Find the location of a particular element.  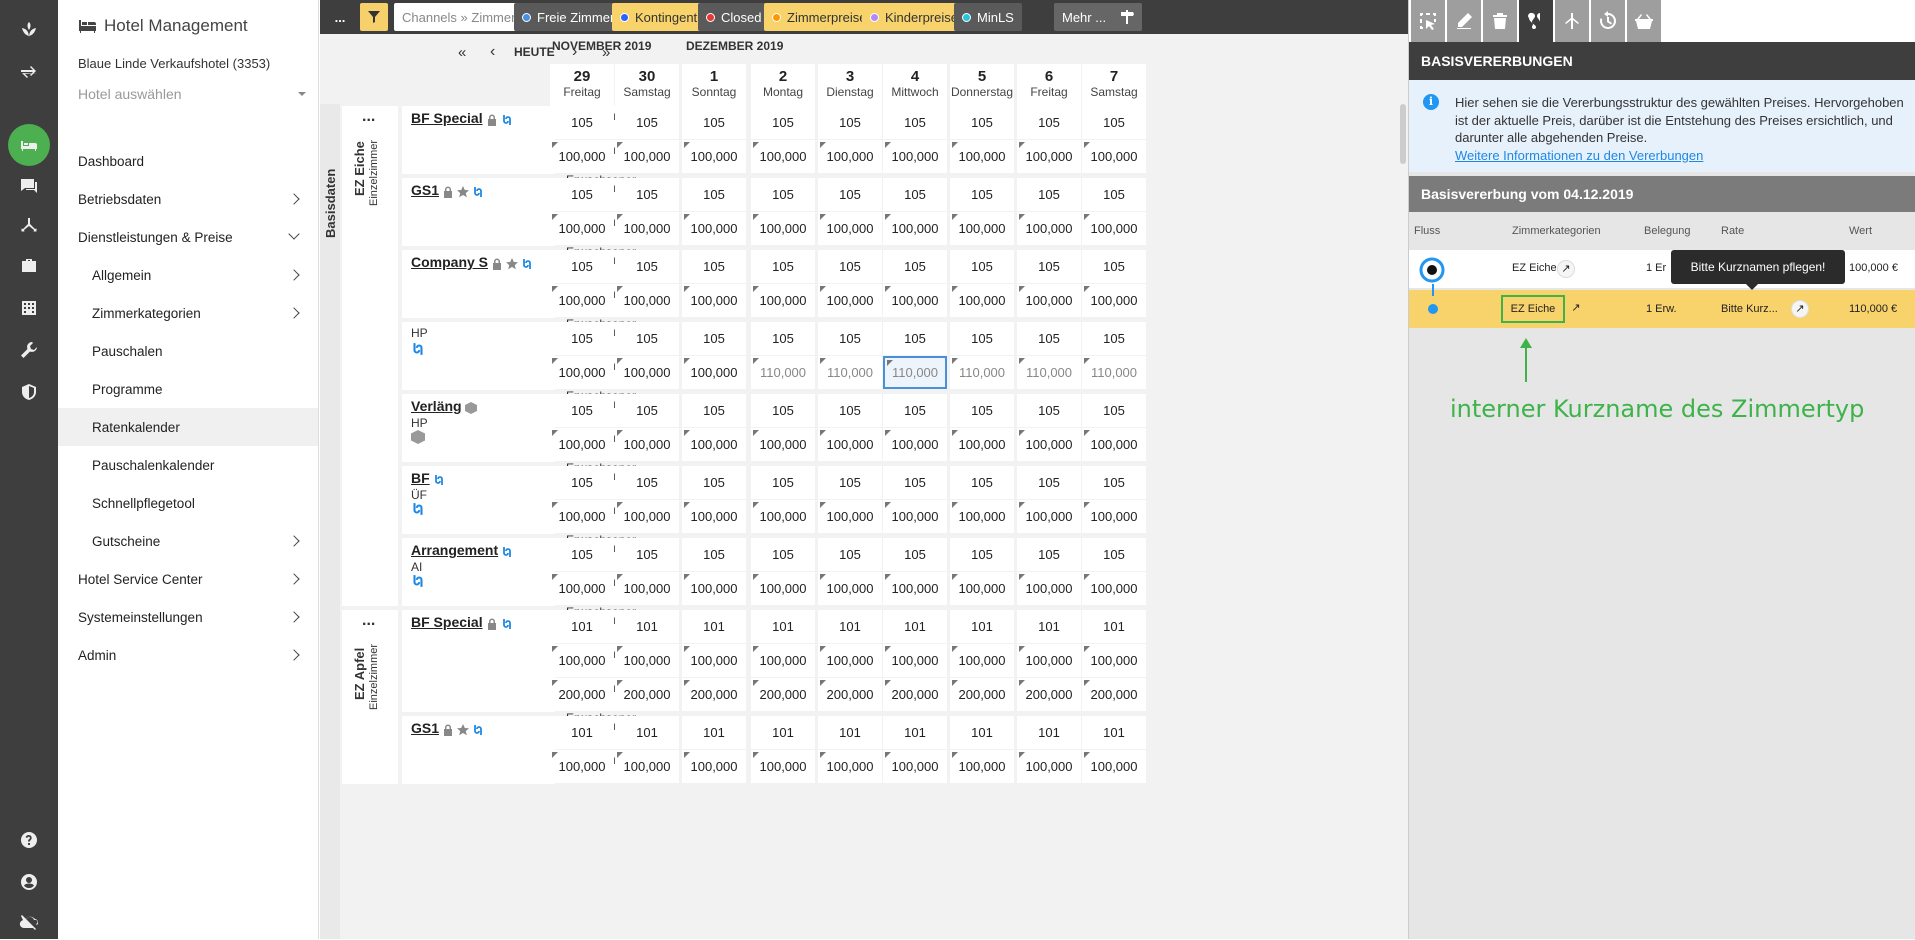

day-header: 4 Mittwoch is located at coordinates (915, 87).